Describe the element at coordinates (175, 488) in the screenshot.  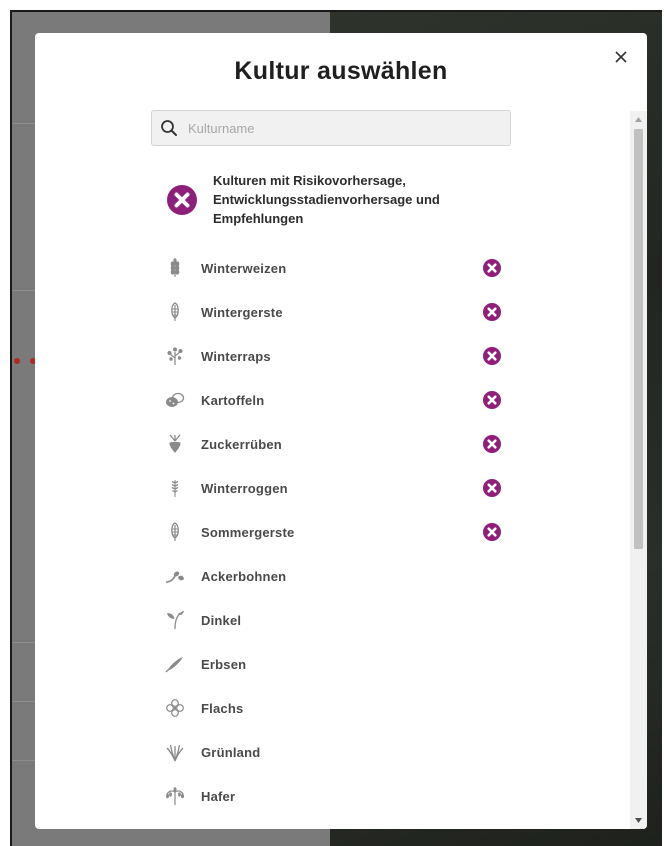
I see `rye-icon` at that location.